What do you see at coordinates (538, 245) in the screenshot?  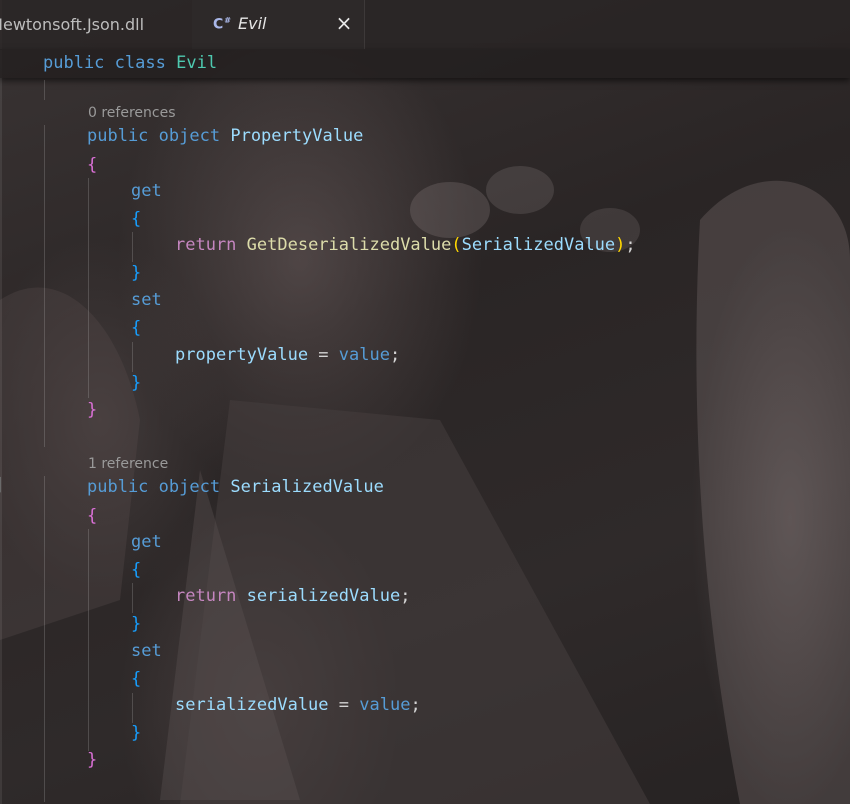 I see `argument: SerializedValue` at bounding box center [538, 245].